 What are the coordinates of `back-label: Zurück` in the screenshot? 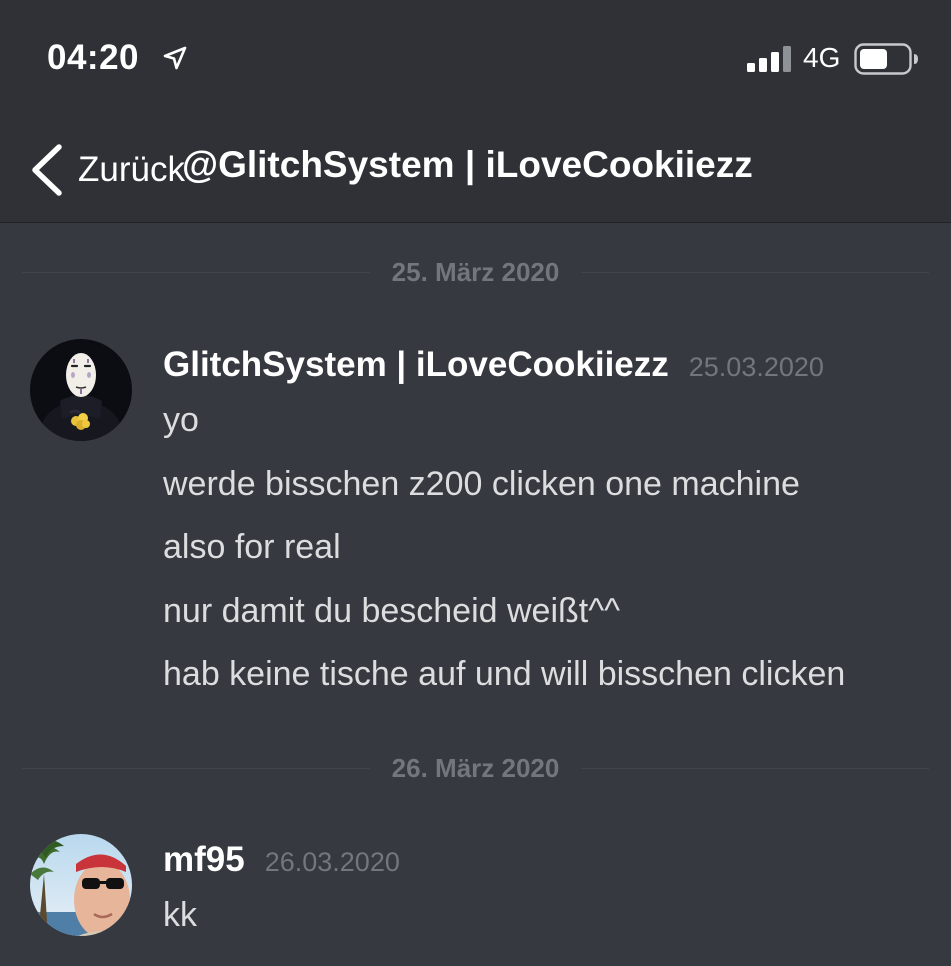 It's located at (131, 169).